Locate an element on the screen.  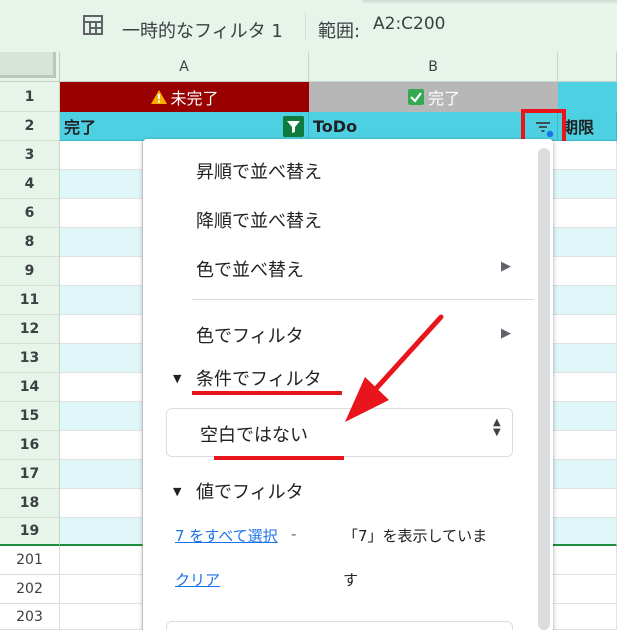
status-label-complete: 完了 is located at coordinates (443, 98).